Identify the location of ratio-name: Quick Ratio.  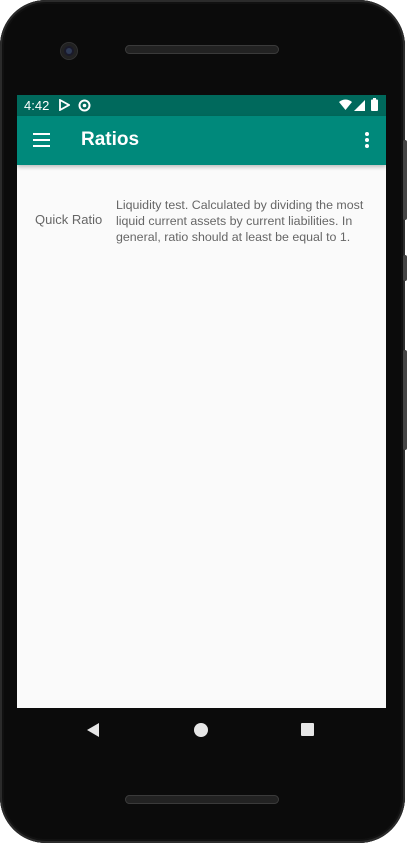
(69, 219).